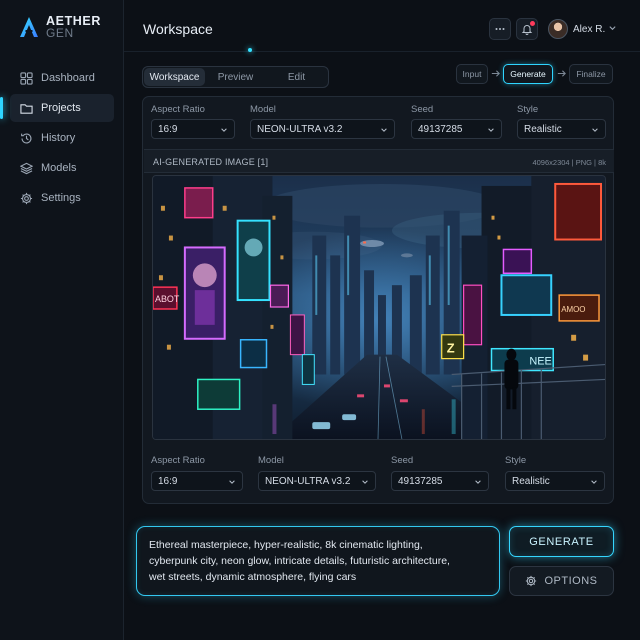  Describe the element at coordinates (60, 33) in the screenshot. I see `brand-subname: GEN` at that location.